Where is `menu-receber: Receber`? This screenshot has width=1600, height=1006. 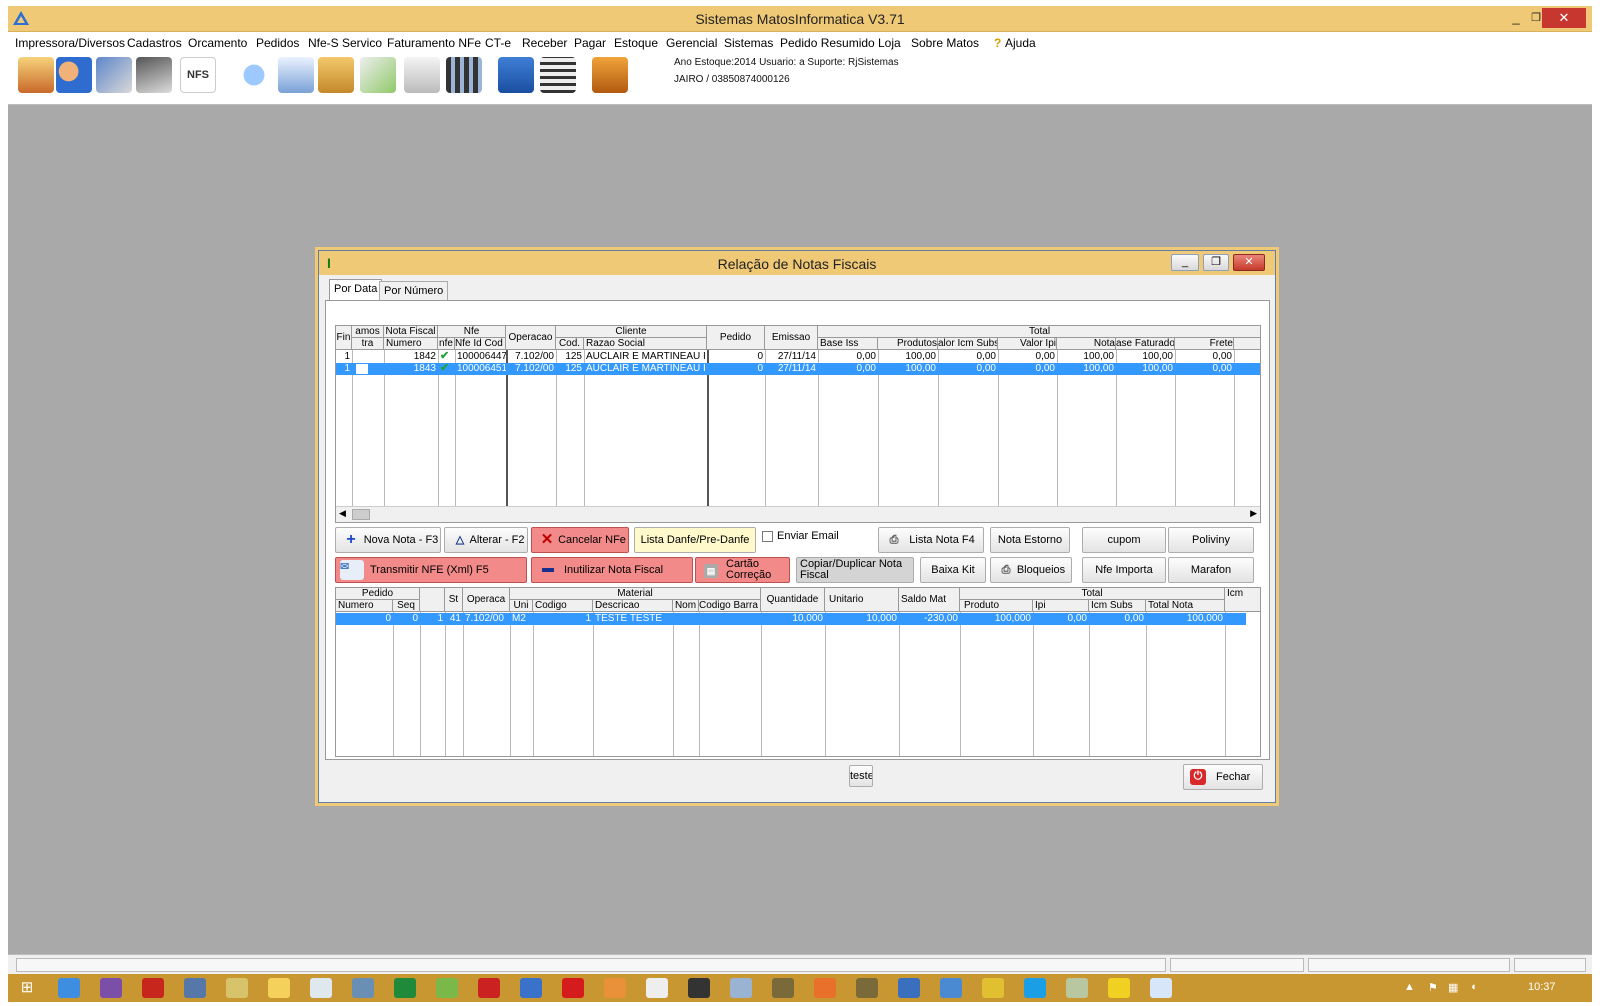
menu-receber: Receber is located at coordinates (544, 43).